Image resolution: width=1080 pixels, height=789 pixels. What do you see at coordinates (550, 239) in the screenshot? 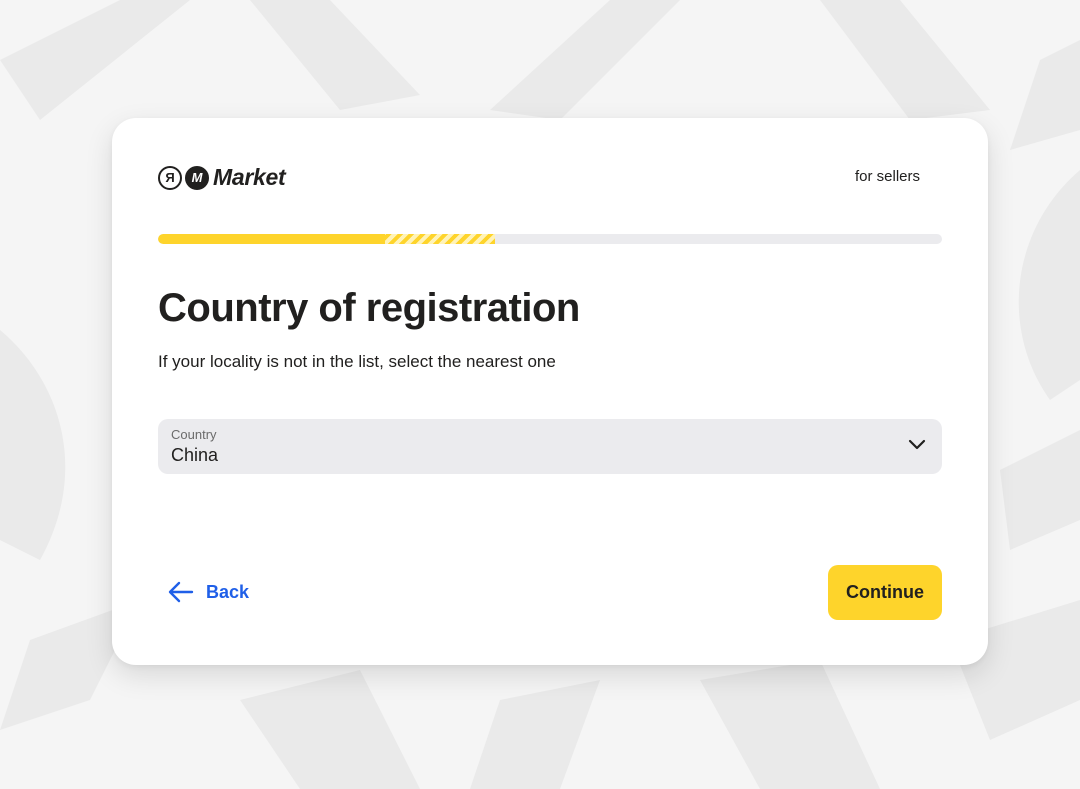
I see `progress-bar` at bounding box center [550, 239].